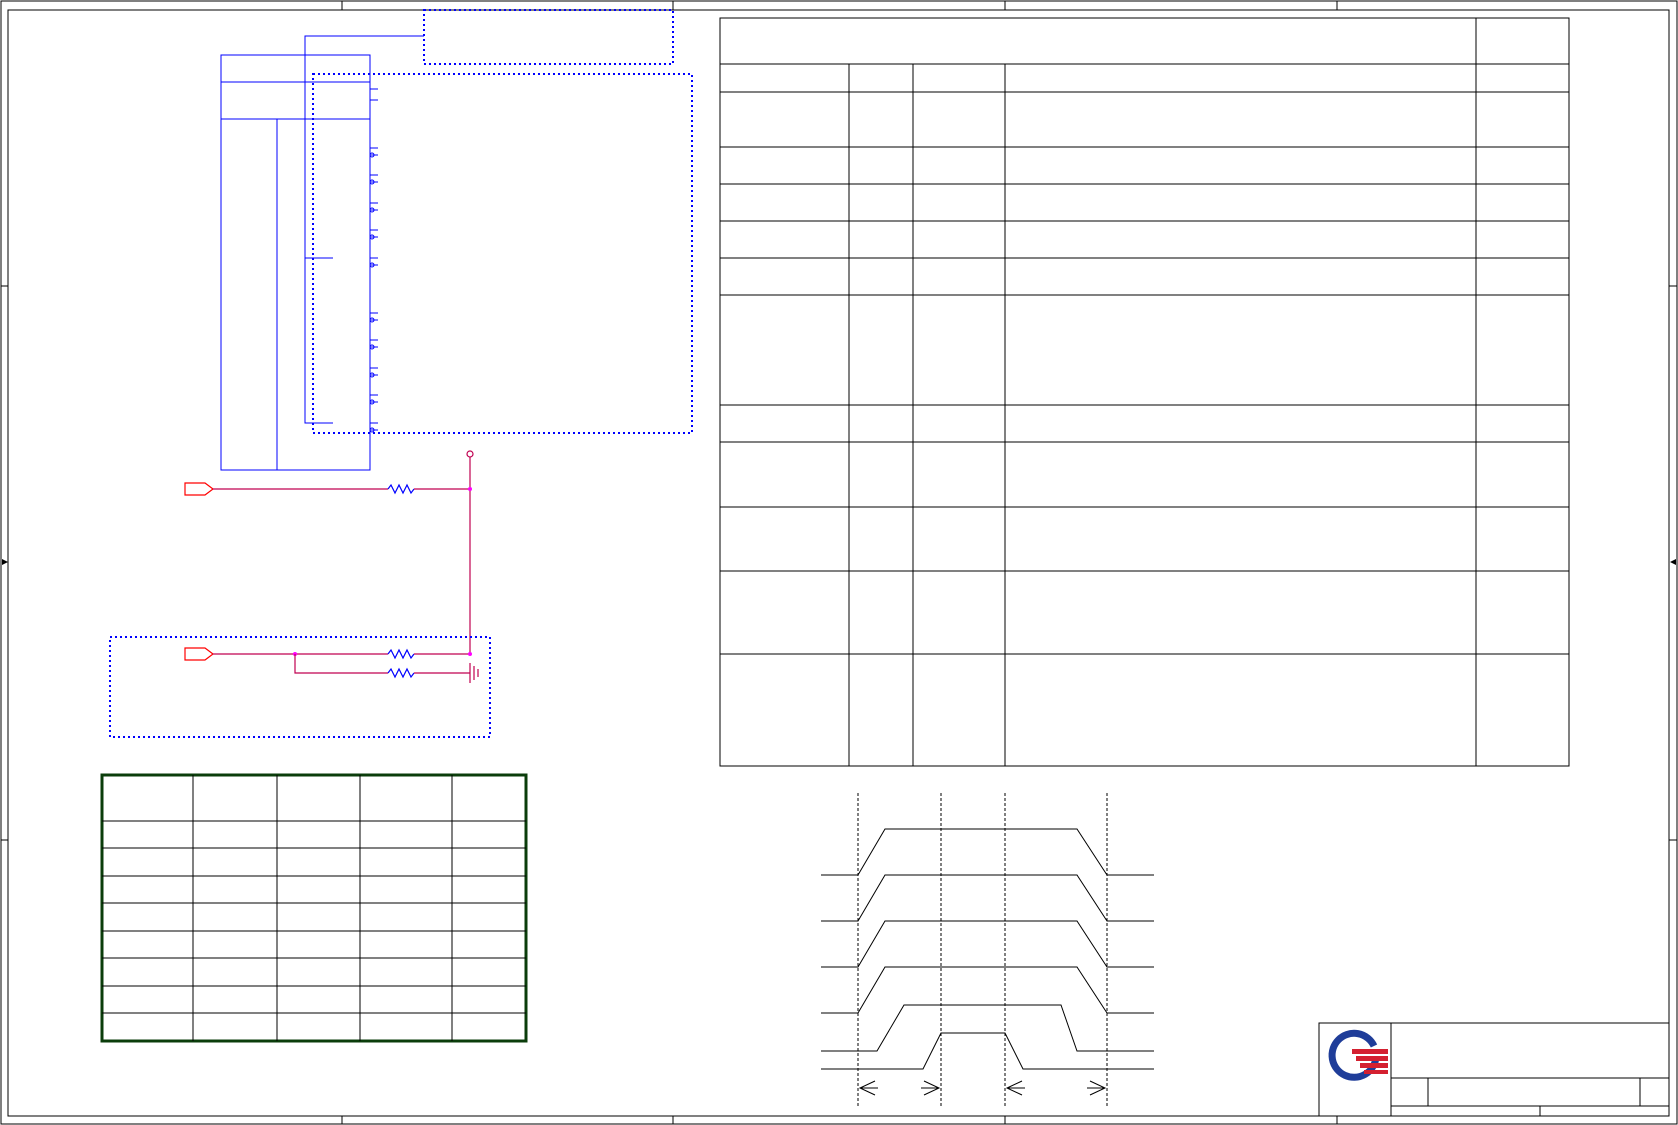 This screenshot has height=1125, width=1678. I want to click on gpio-table-lines, so click(314, 908).